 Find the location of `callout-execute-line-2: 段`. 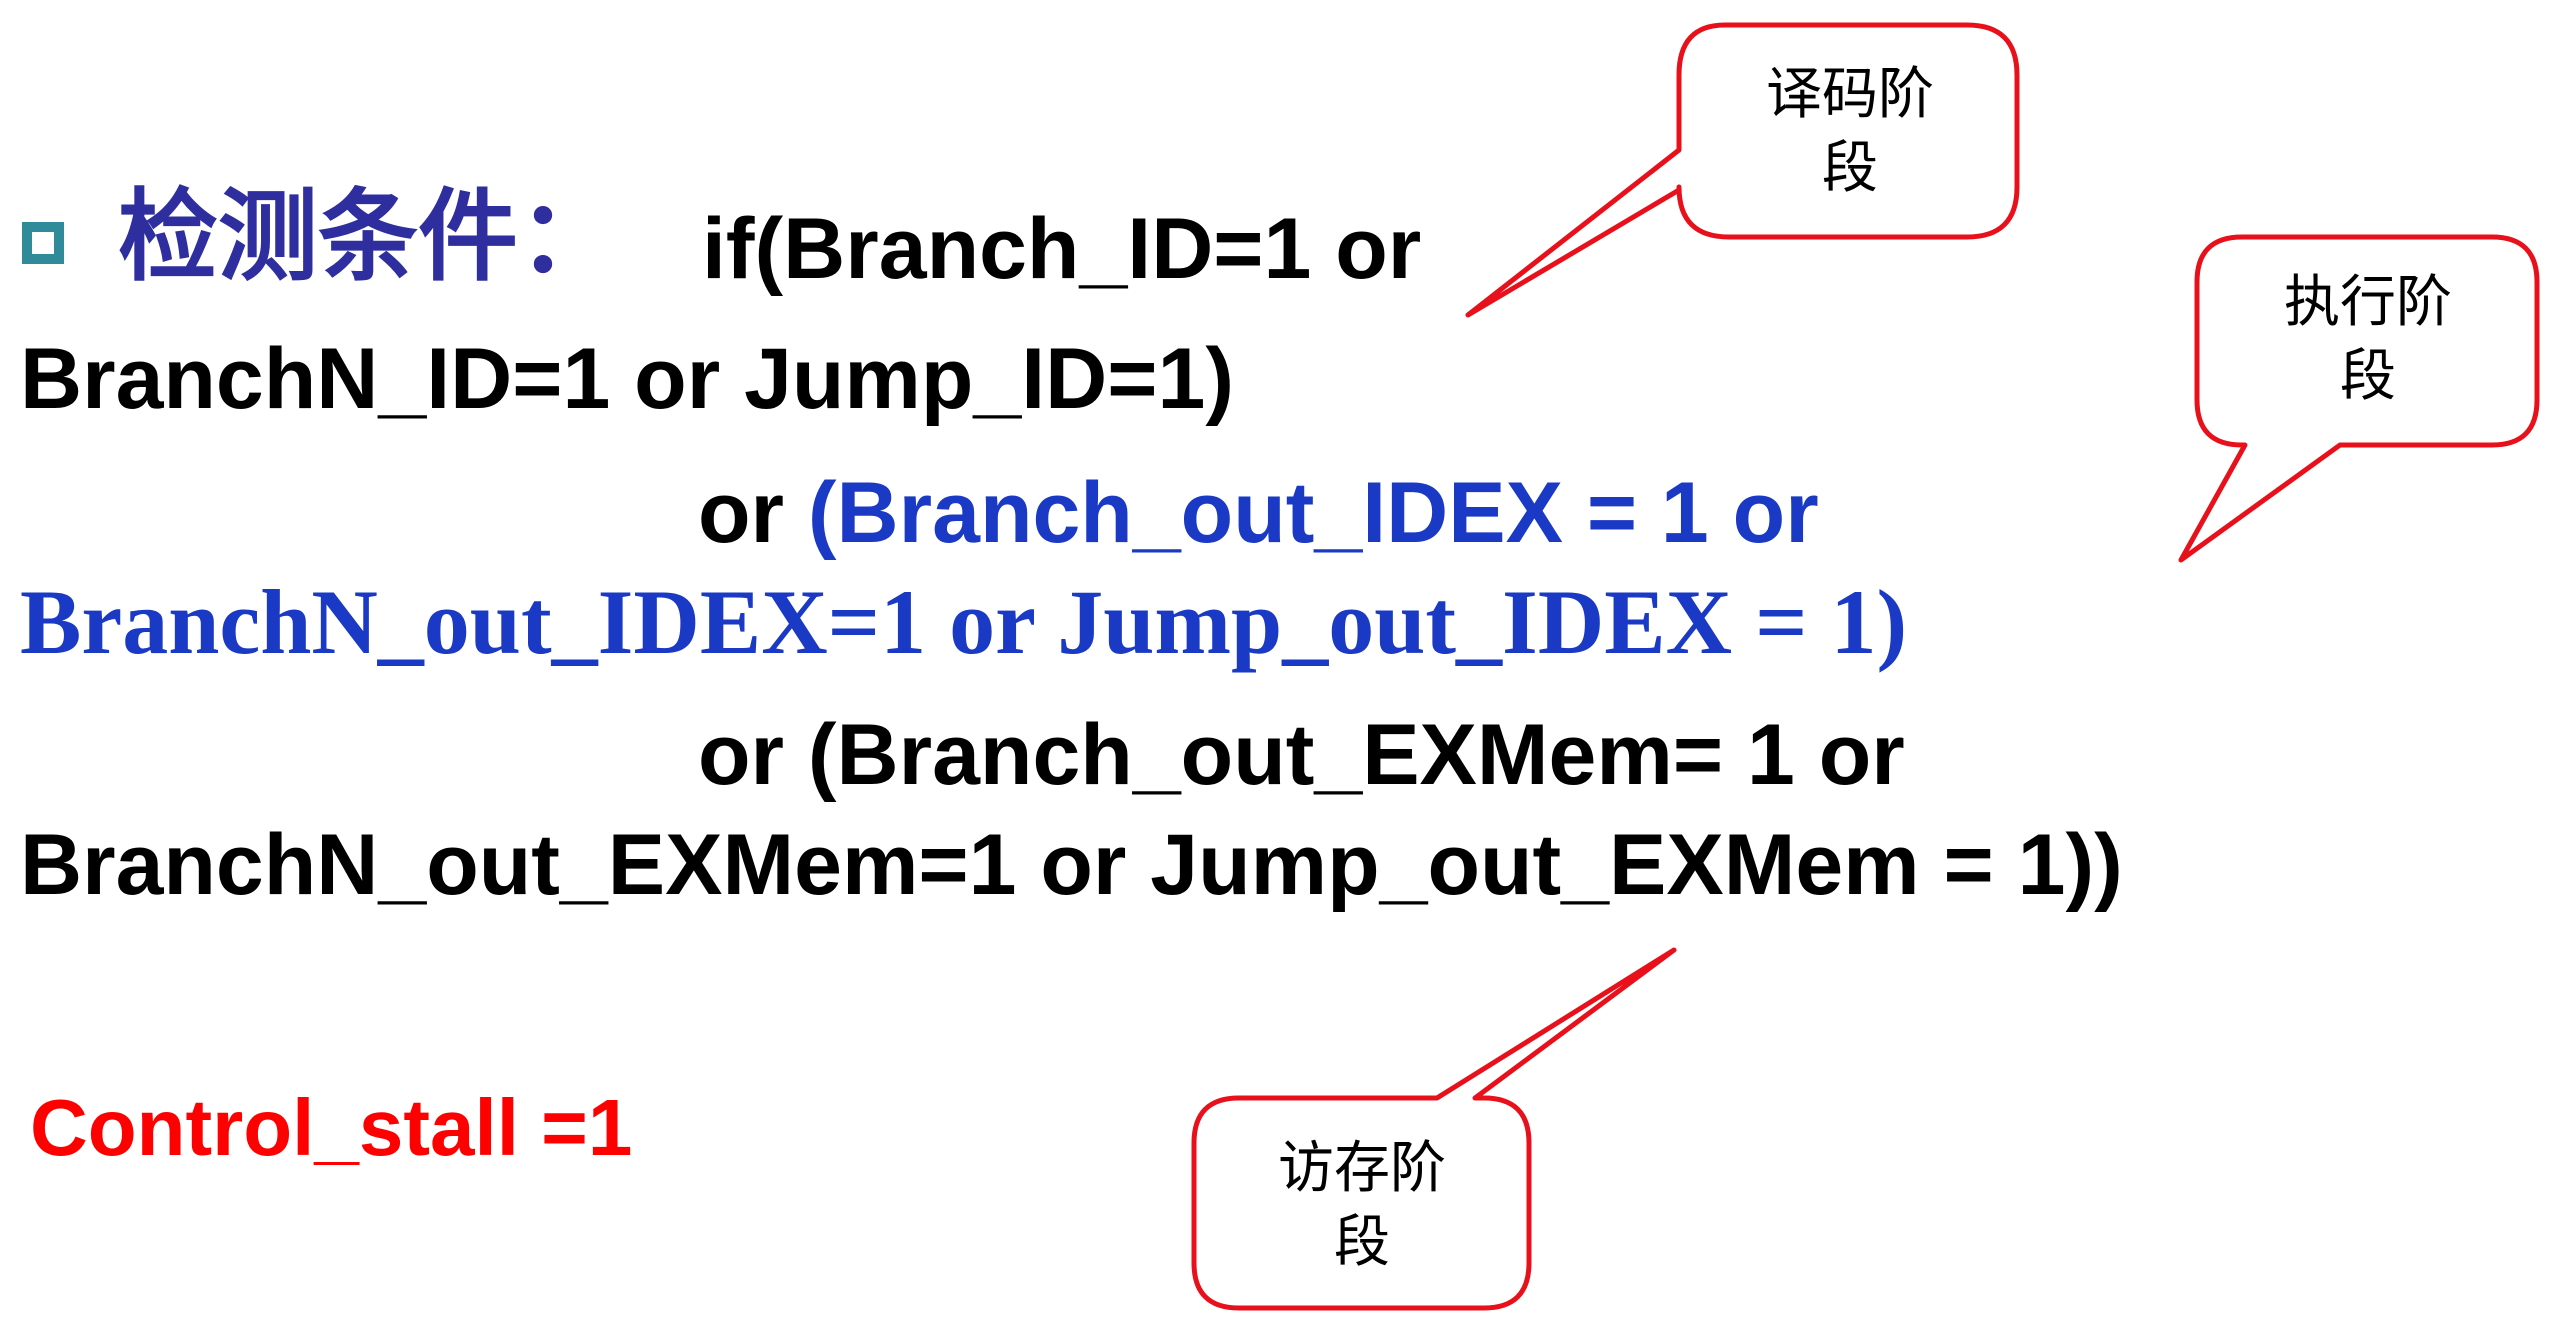

callout-execute-line-2: 段 is located at coordinates (2368, 376).